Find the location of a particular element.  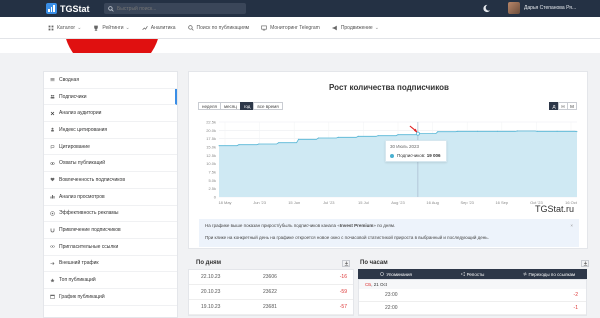

nav-promotion: Продвижение ⌄ is located at coordinates (355, 28).